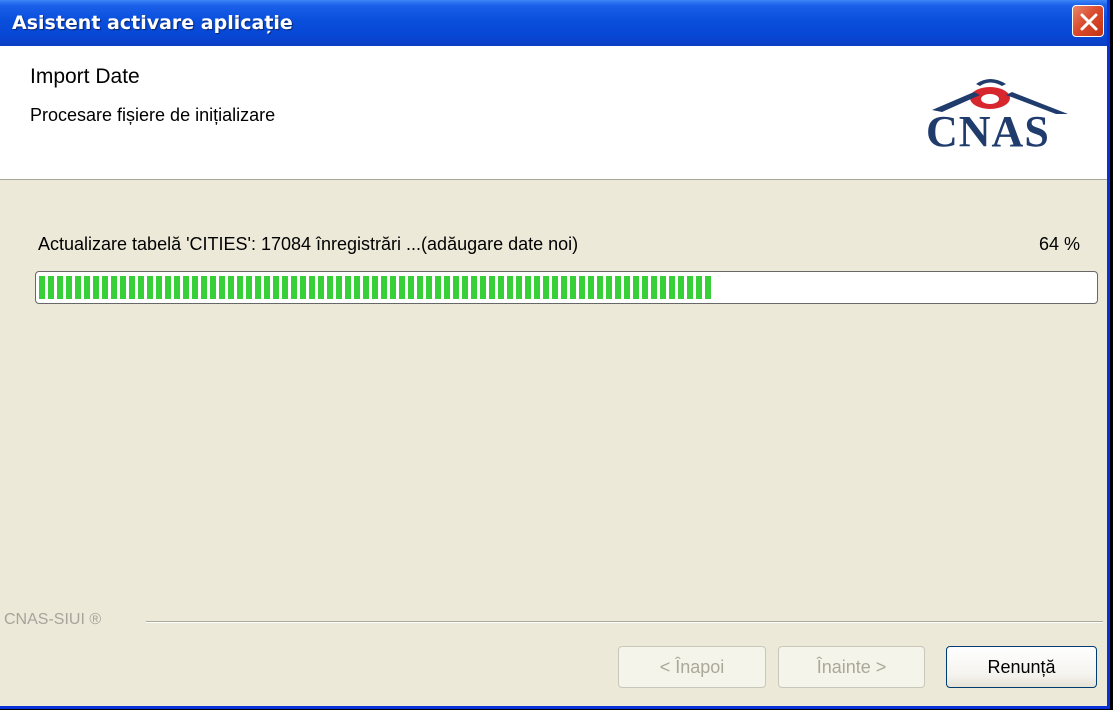 Image resolution: width=1113 pixels, height=710 pixels. What do you see at coordinates (377, 287) in the screenshot?
I see `progress-fill` at bounding box center [377, 287].